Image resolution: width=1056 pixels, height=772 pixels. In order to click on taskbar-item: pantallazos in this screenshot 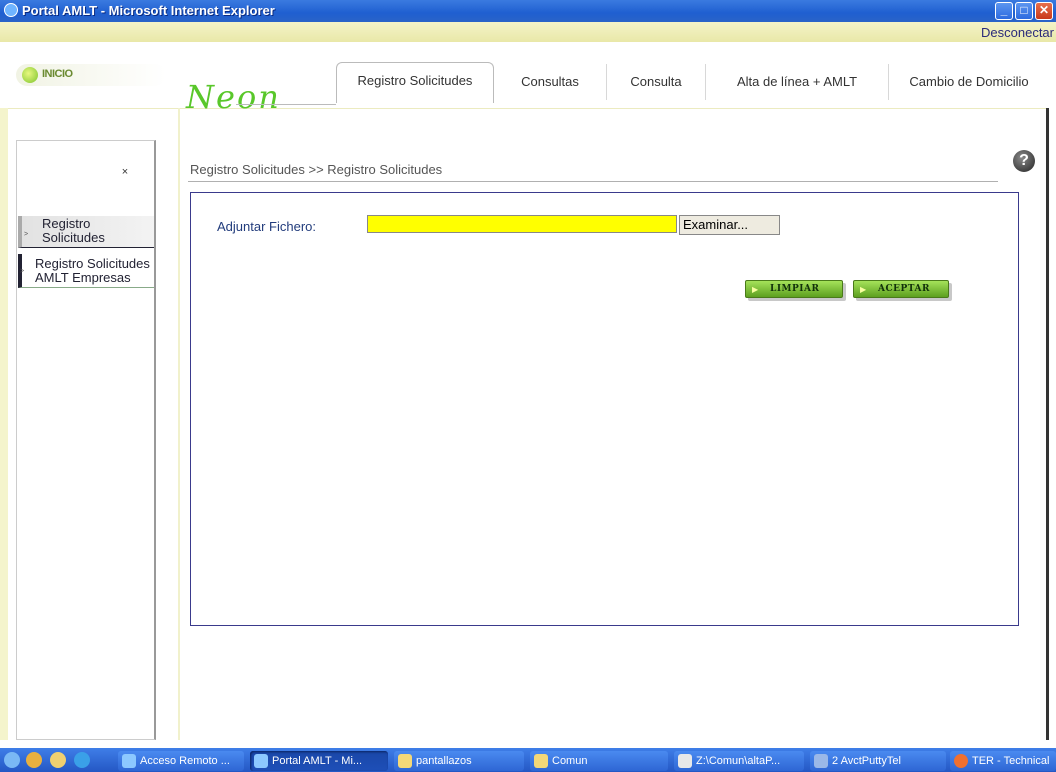, I will do `click(459, 761)`.